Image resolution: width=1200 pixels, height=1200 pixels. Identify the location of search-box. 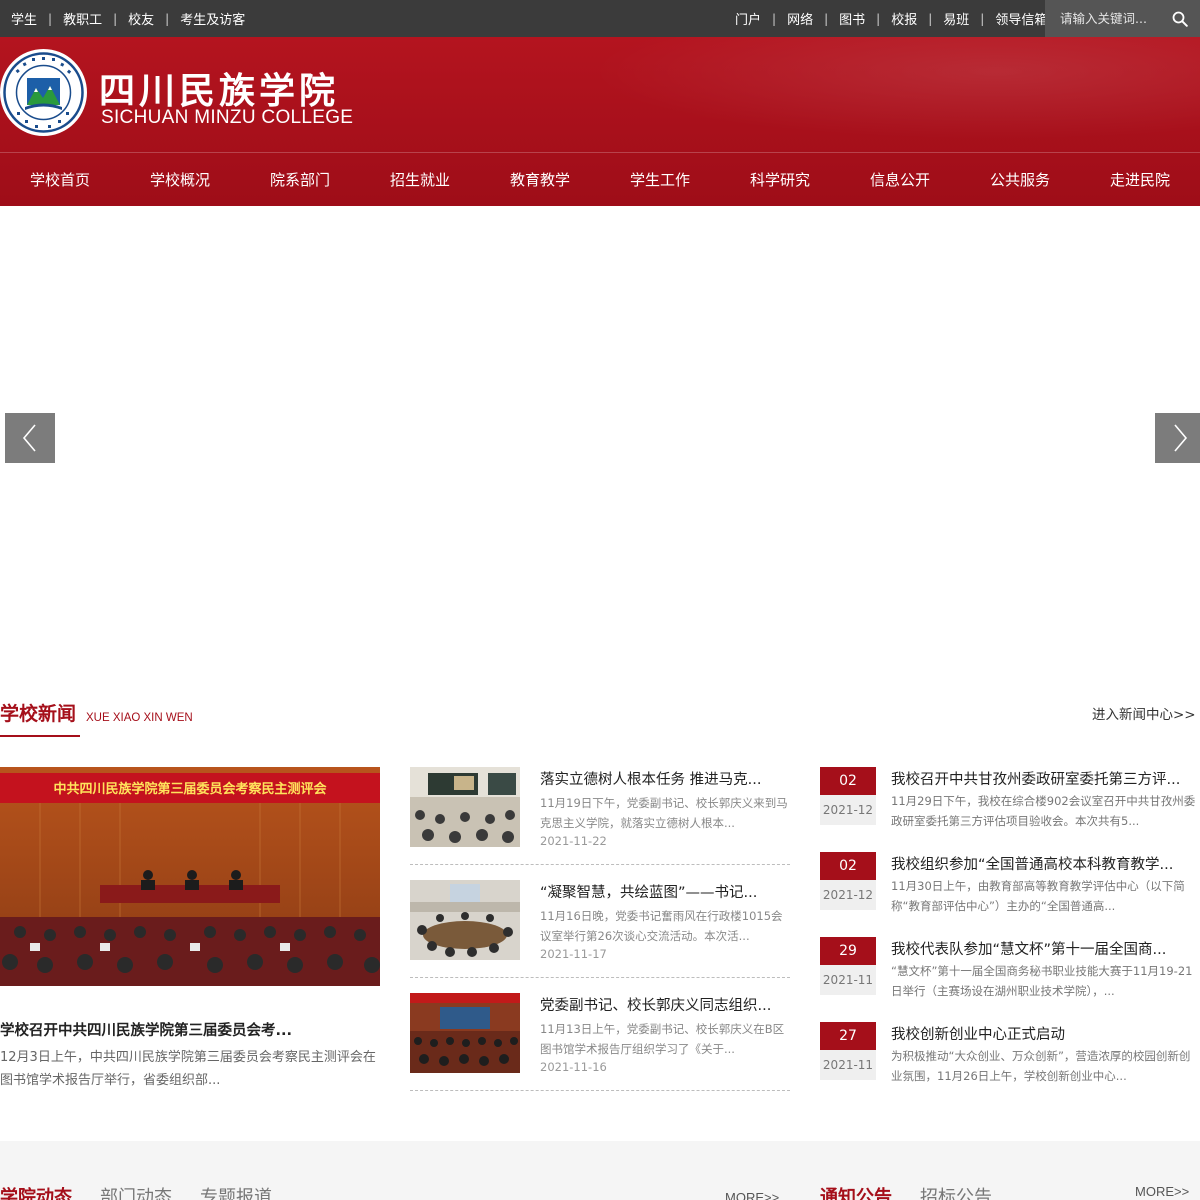
(1122, 18).